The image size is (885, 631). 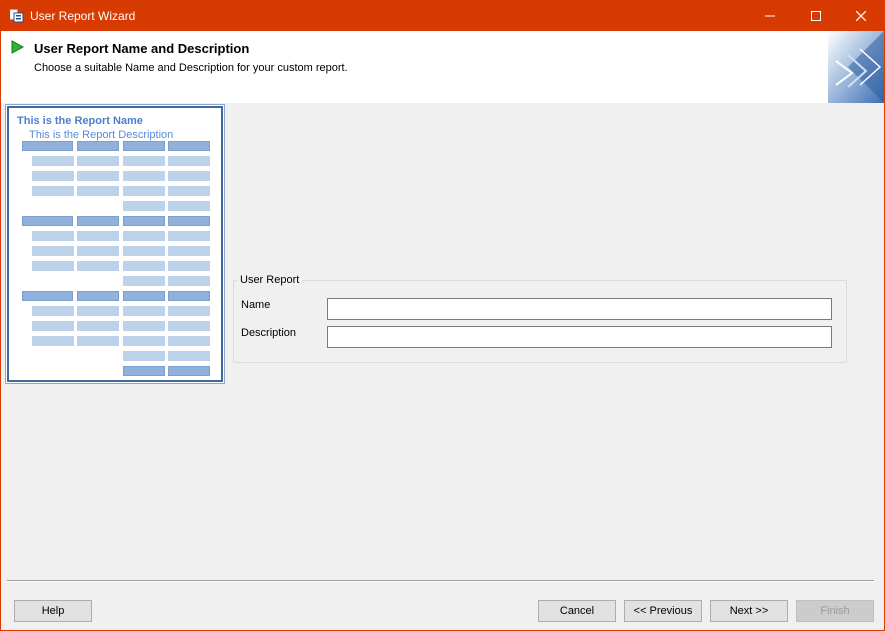 What do you see at coordinates (83, 16) in the screenshot?
I see `window-title: User Report Wizard` at bounding box center [83, 16].